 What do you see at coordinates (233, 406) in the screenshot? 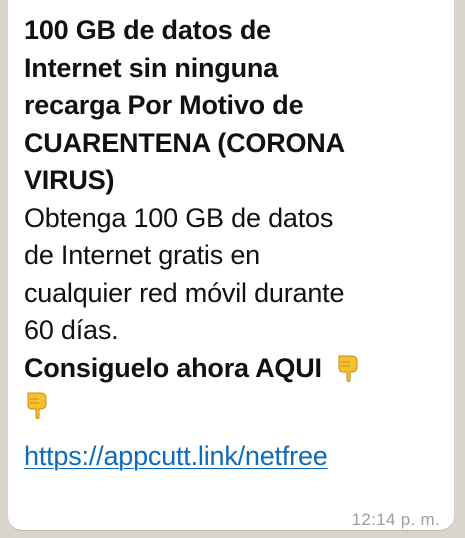
I see `emoji-line` at bounding box center [233, 406].